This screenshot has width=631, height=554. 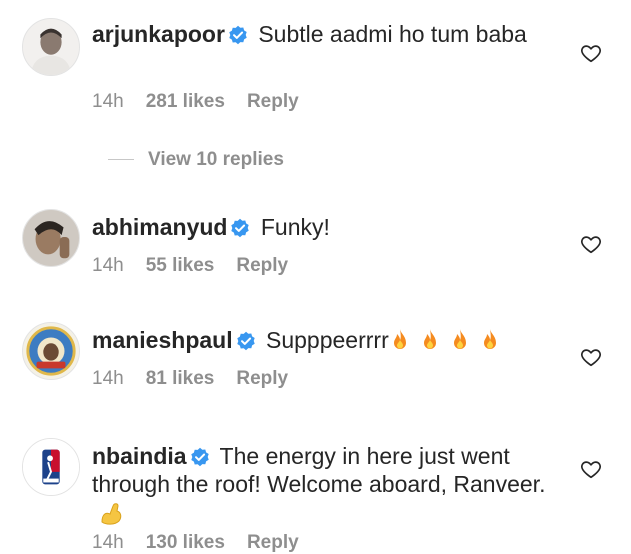 What do you see at coordinates (162, 340) in the screenshot?
I see `username: manieshpaul` at bounding box center [162, 340].